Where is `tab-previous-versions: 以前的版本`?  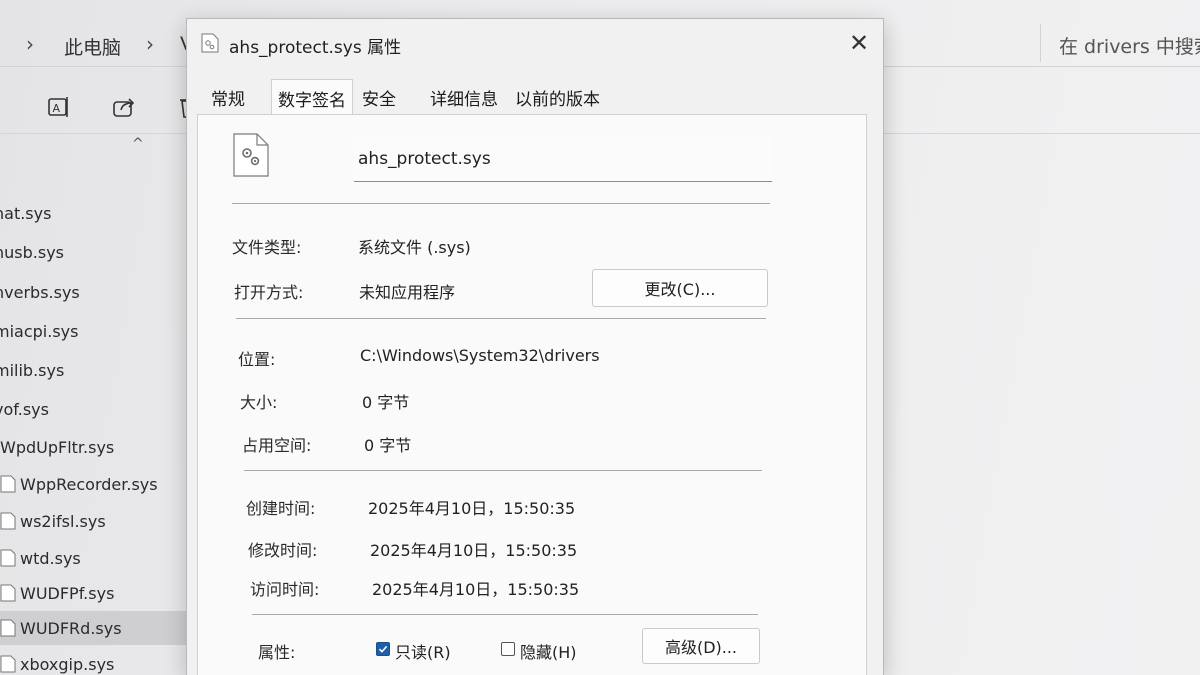
tab-previous-versions: 以前的版本 is located at coordinates (557, 97).